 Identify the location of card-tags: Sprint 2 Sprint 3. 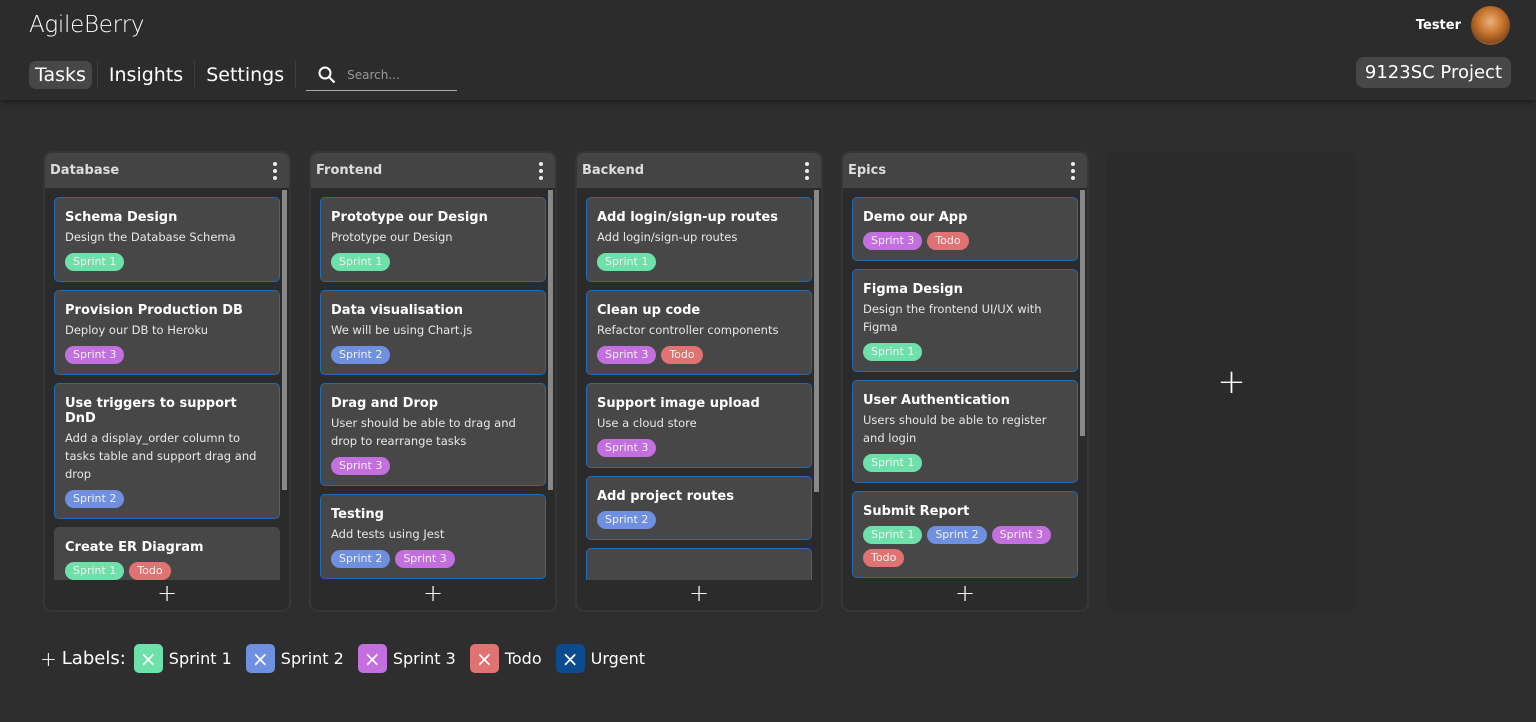
(433, 559).